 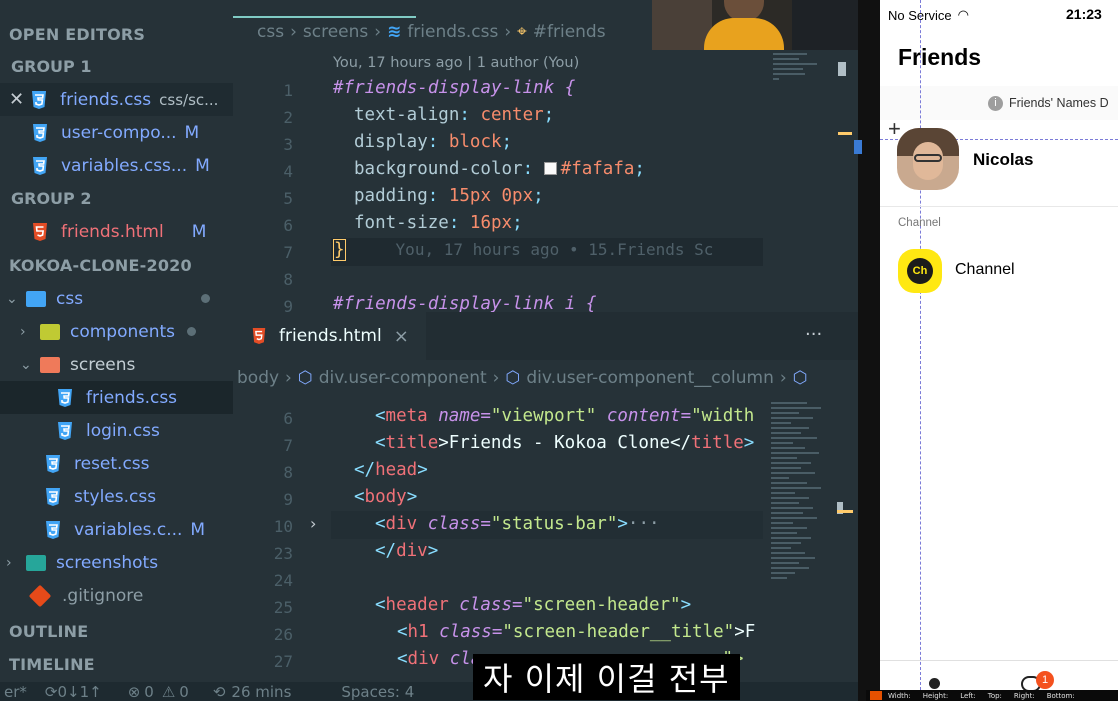 I want to click on open-editor-user-component: user-compo... M, so click(x=116, y=132).